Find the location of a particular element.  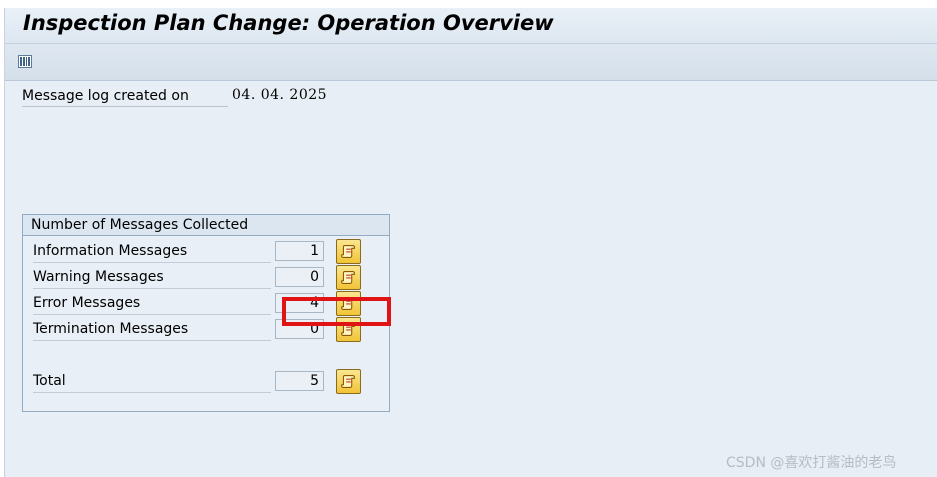

watermark: CSDN @喜欢打酱油的老鸟 is located at coordinates (811, 463).